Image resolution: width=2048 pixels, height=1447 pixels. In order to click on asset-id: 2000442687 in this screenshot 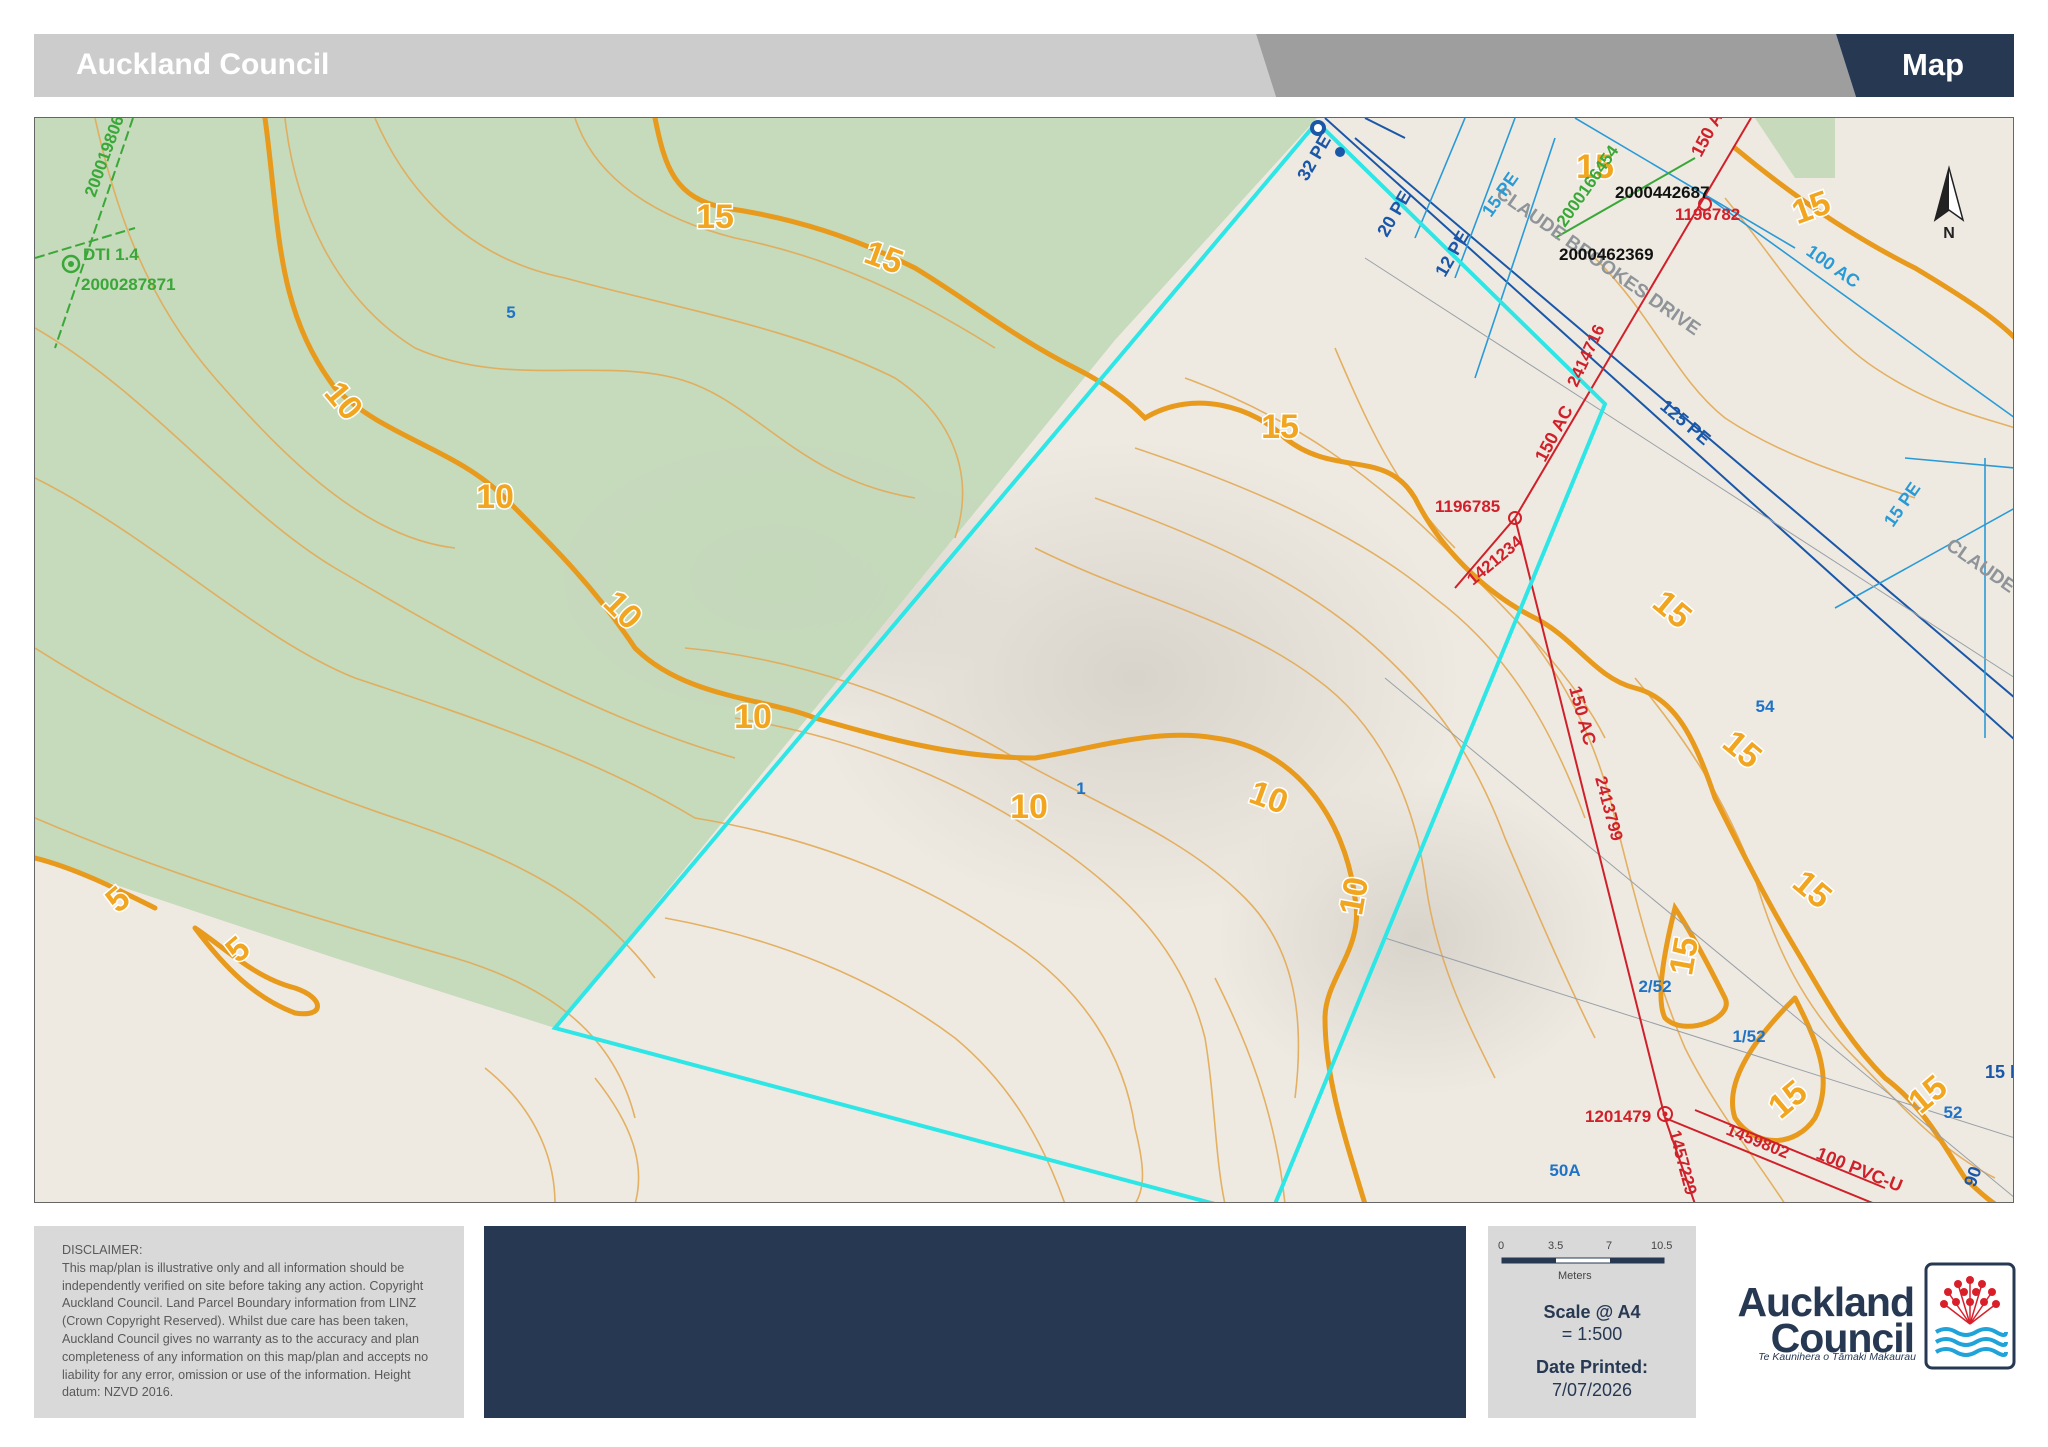, I will do `click(1662, 192)`.